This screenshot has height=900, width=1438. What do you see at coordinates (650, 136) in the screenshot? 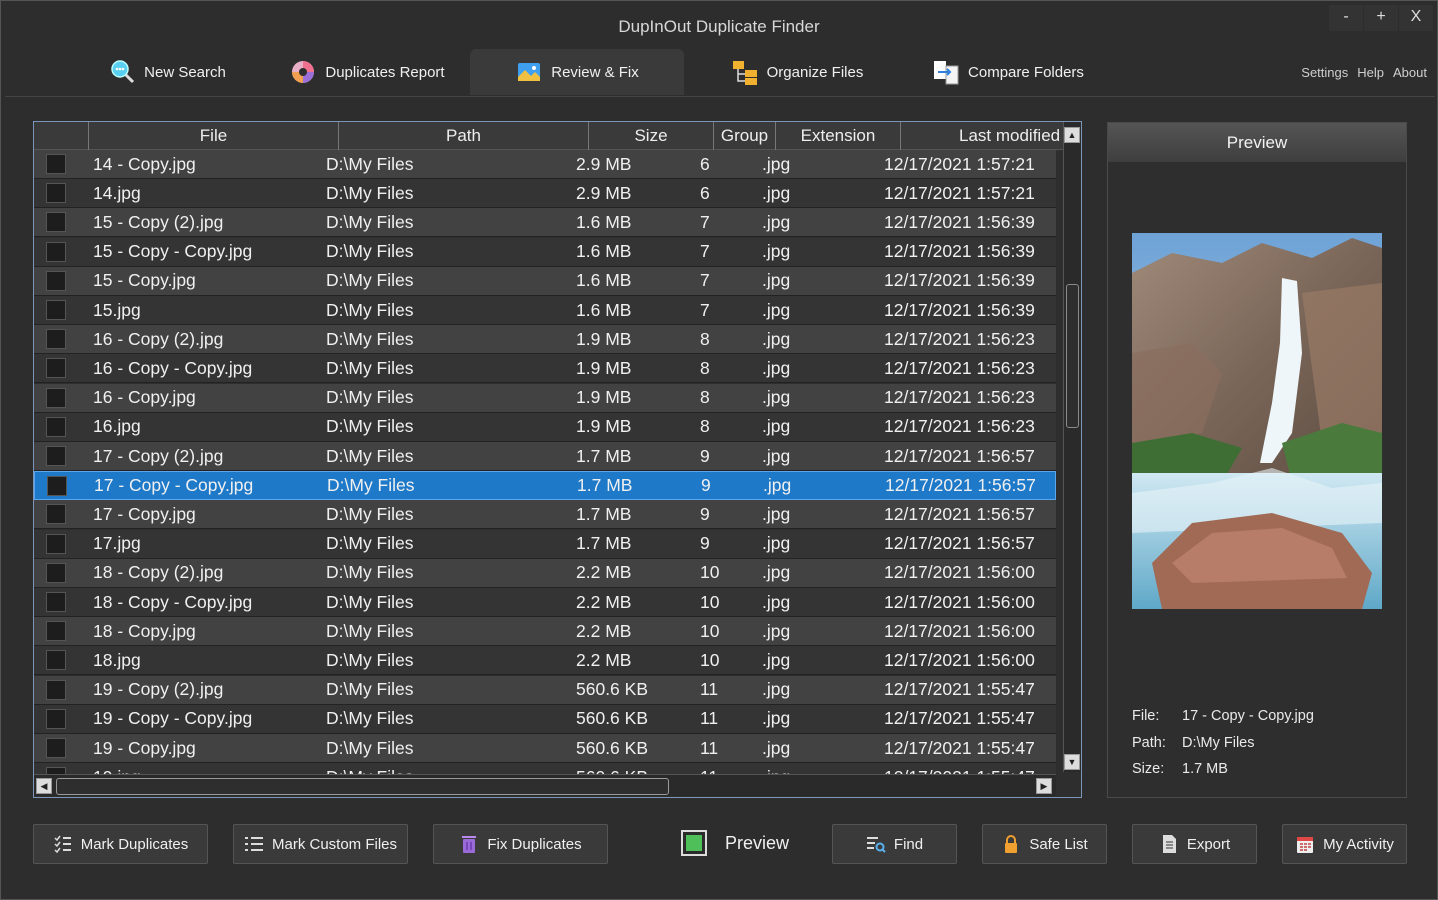
I see `header-size: Size` at bounding box center [650, 136].